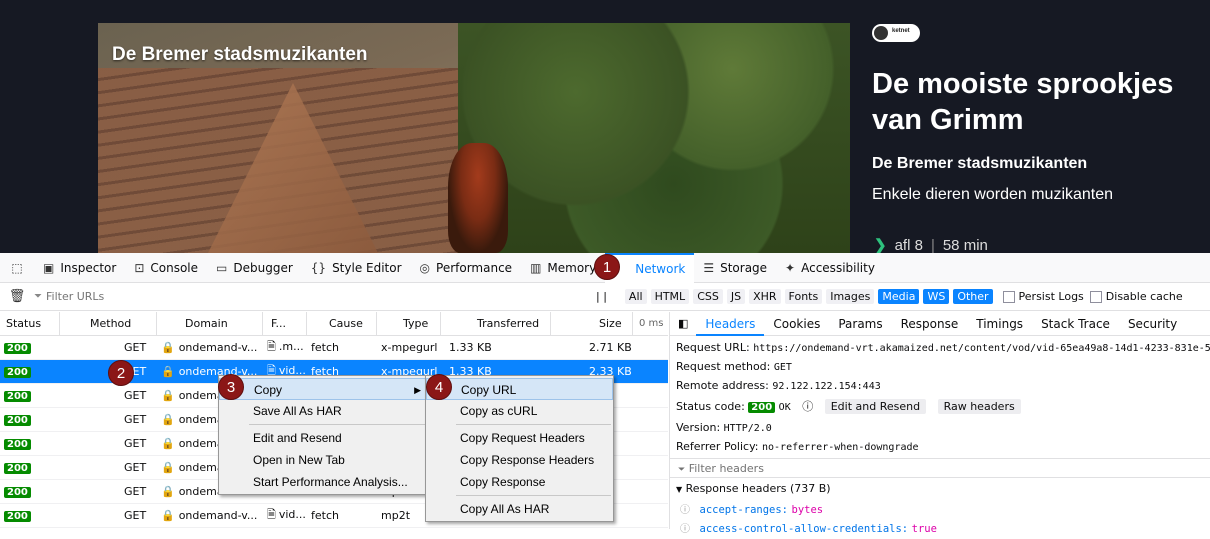 The image size is (1210, 539). Describe the element at coordinates (1023, 102) in the screenshot. I see `show-title: De mooiste sprookjes van Grimm` at that location.